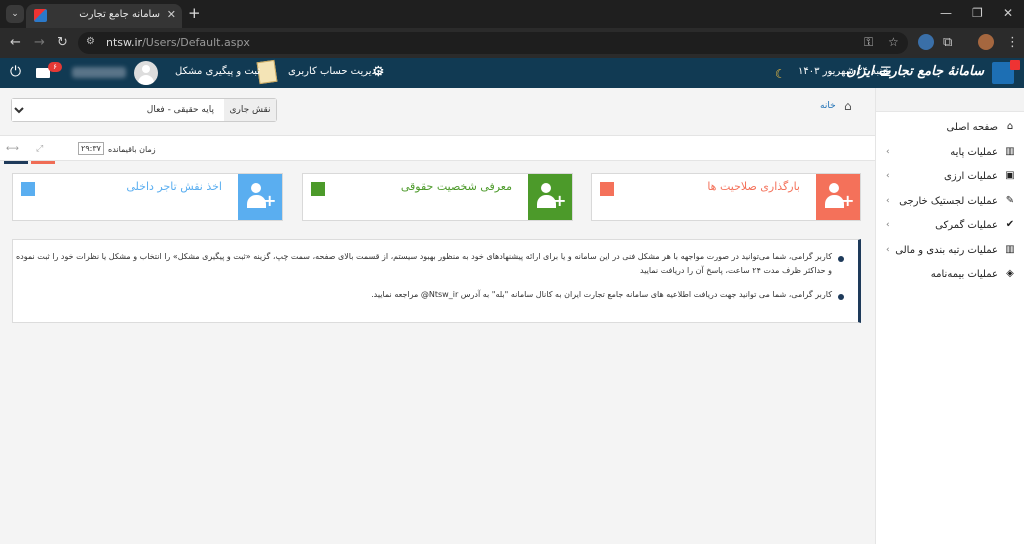 This screenshot has height=544, width=1024. Describe the element at coordinates (15, 42) in the screenshot. I see `back-icon: ←` at that location.